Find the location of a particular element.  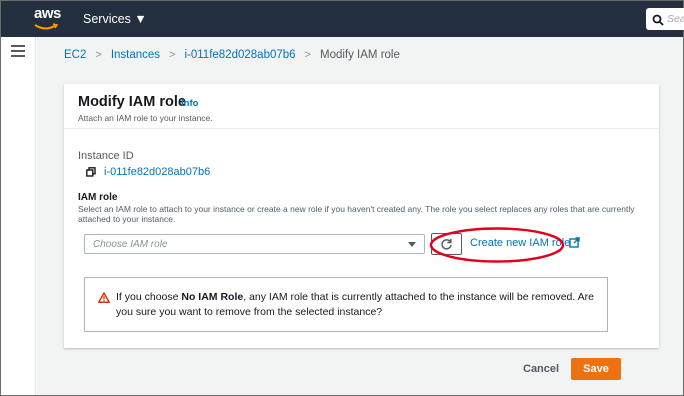

warning-icon is located at coordinates (104, 297).